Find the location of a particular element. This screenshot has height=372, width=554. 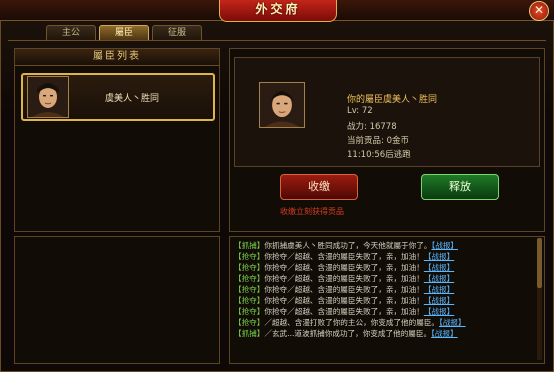

tab-lord: 主公 is located at coordinates (71, 33).